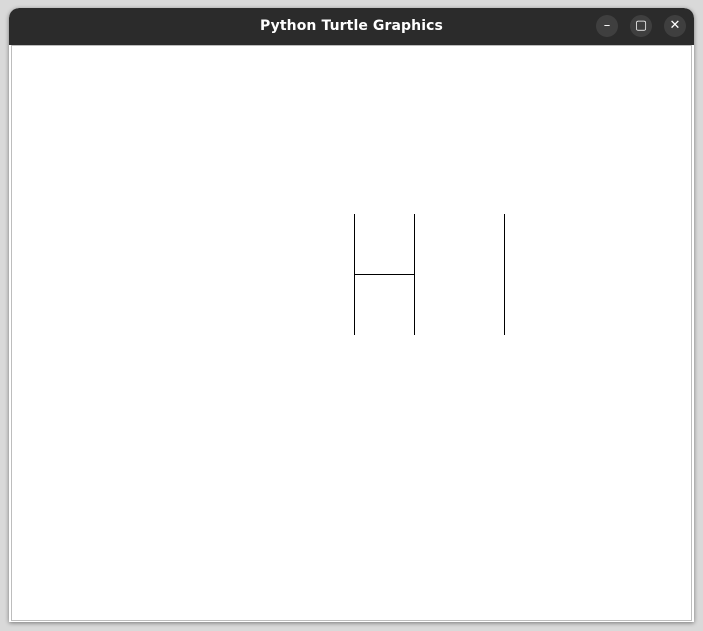  I want to click on window-title: Python Turtle Graphics, so click(351, 26).